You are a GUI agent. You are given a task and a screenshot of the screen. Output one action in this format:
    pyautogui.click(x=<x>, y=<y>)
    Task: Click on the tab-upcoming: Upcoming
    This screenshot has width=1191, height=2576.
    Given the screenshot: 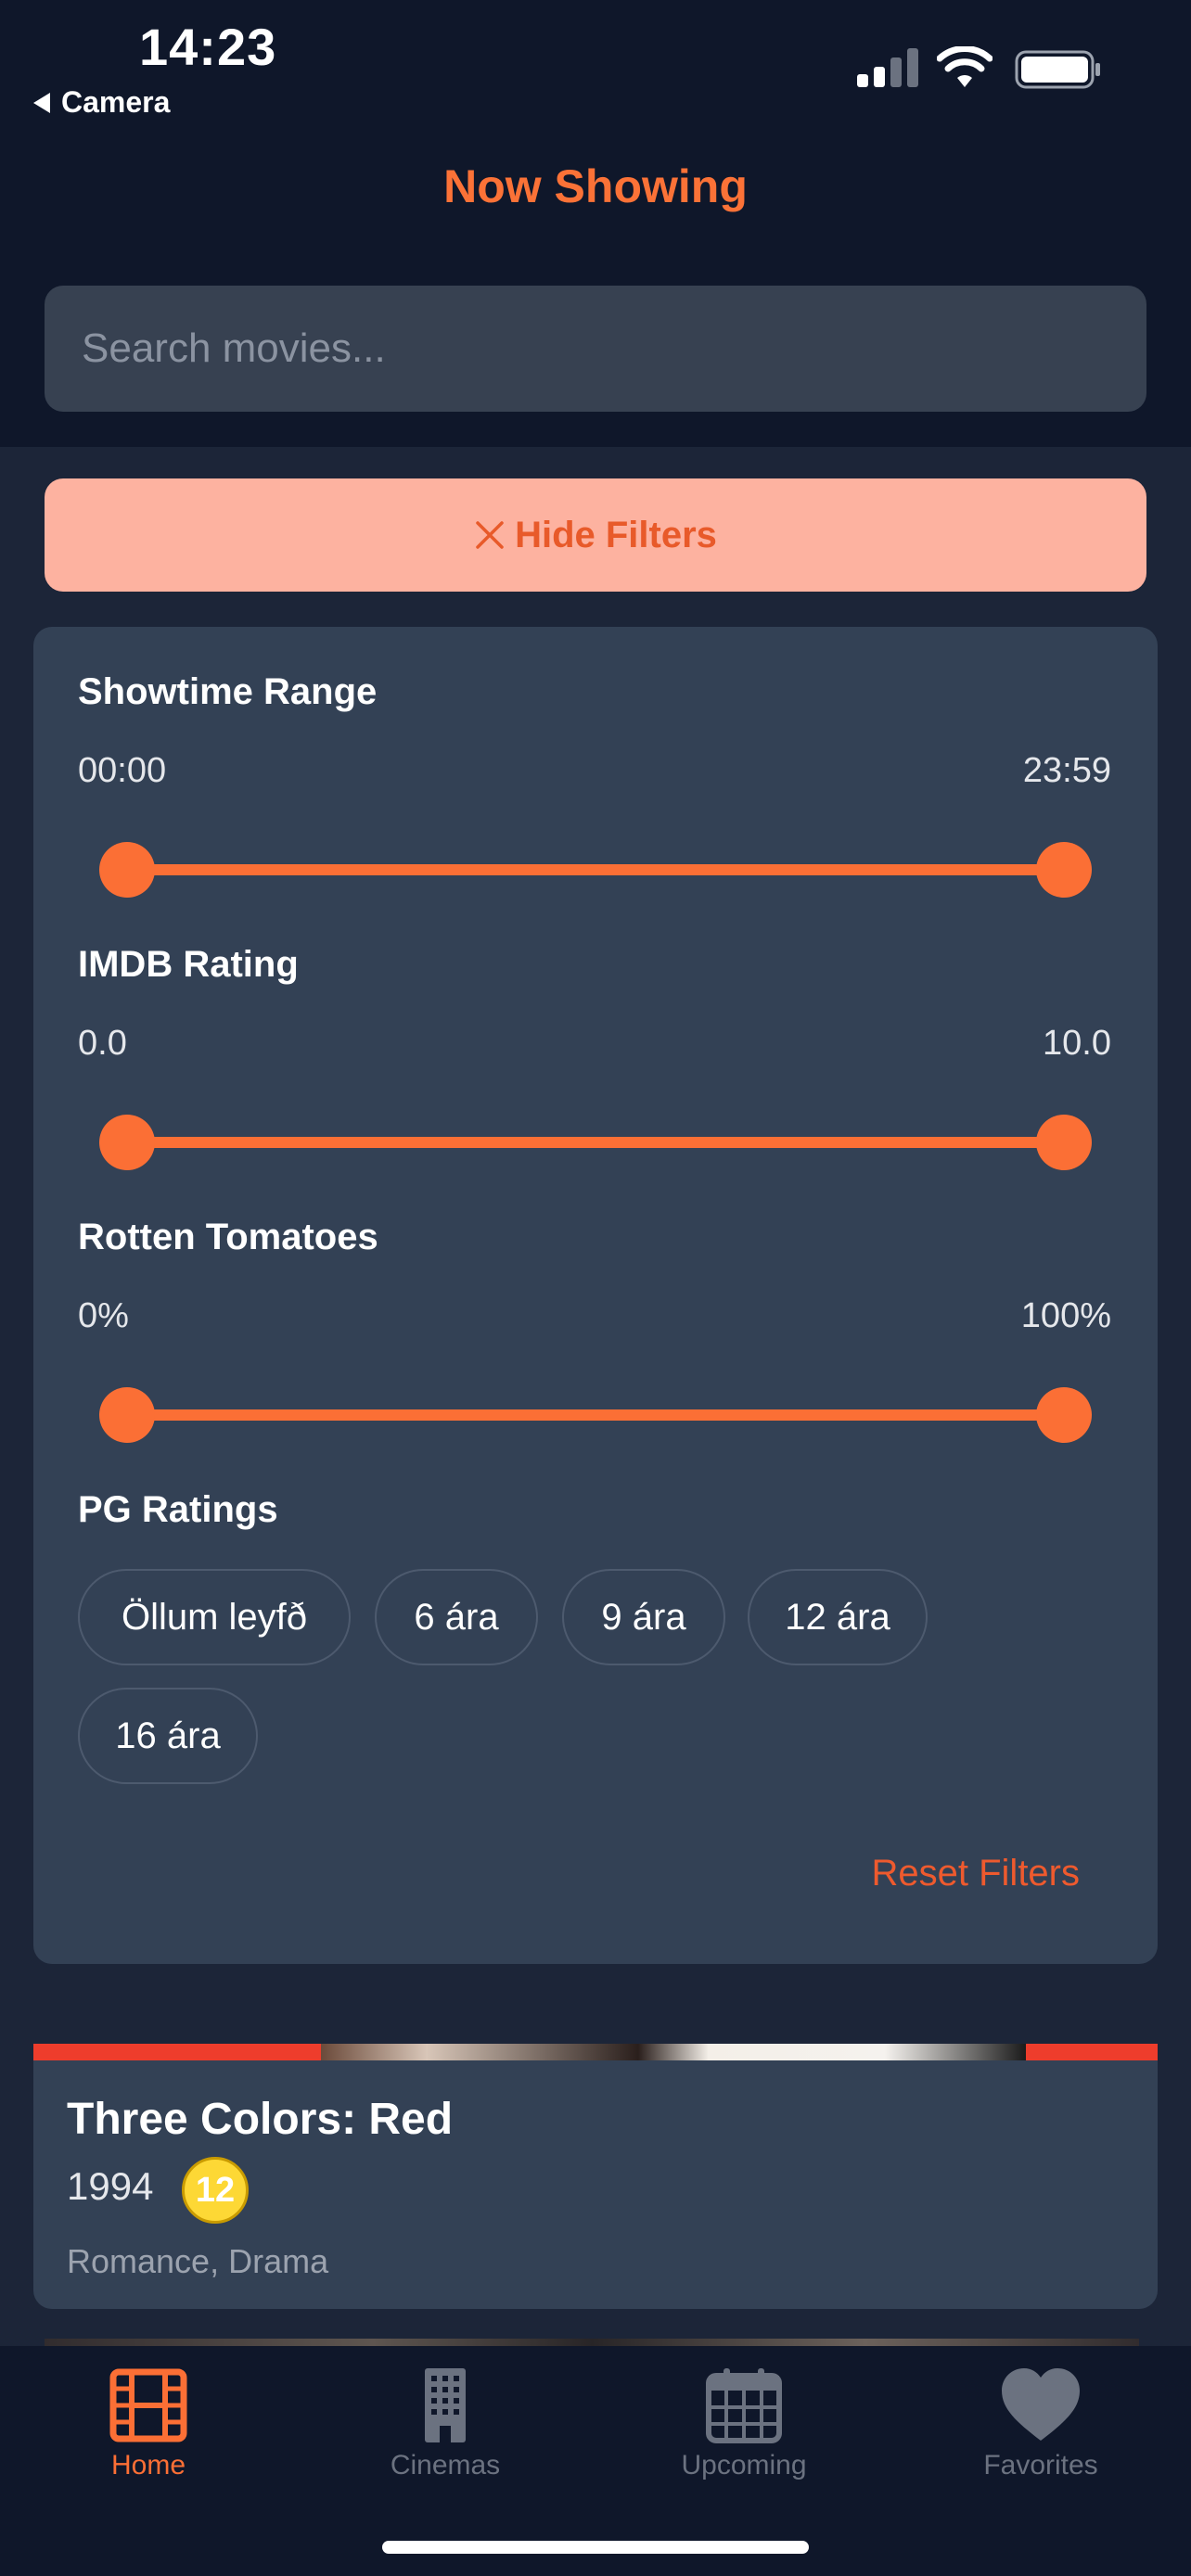 What is the action you would take?
    pyautogui.click(x=744, y=2436)
    